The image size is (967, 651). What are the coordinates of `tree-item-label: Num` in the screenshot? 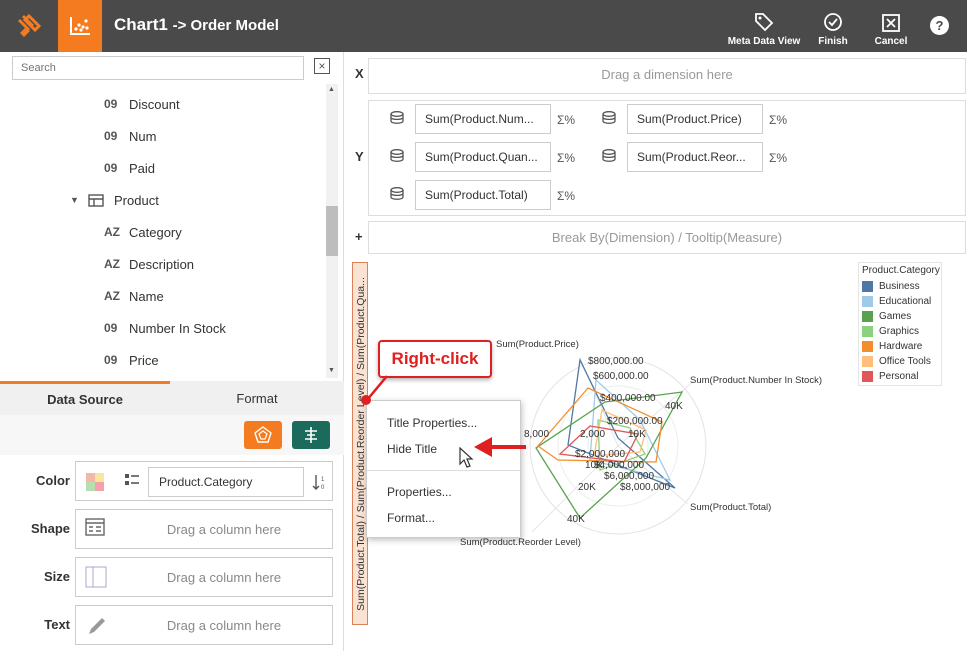 It's located at (143, 136).